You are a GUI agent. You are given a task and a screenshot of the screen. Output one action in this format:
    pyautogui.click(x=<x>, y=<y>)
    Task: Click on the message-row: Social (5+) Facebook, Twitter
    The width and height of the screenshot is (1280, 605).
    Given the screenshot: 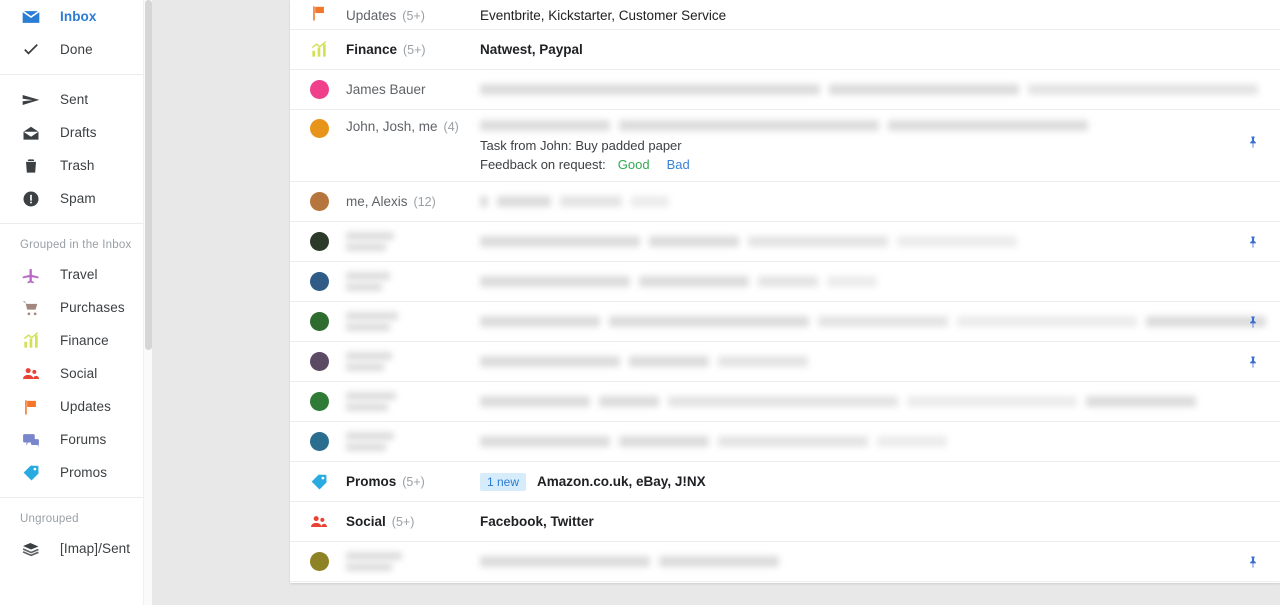 What is the action you would take?
    pyautogui.click(x=785, y=522)
    